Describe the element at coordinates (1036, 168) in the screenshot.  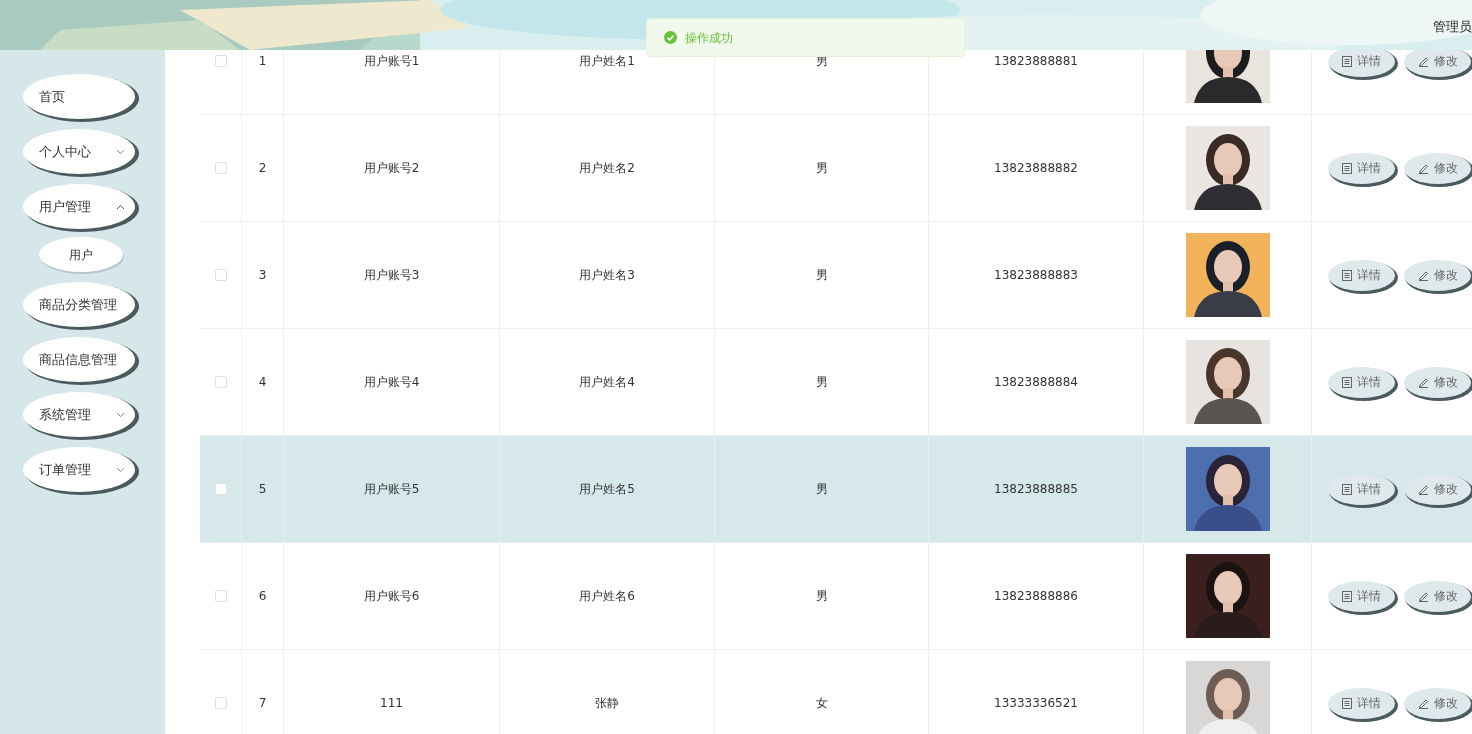
I see `table-cell-text: 13823888882` at that location.